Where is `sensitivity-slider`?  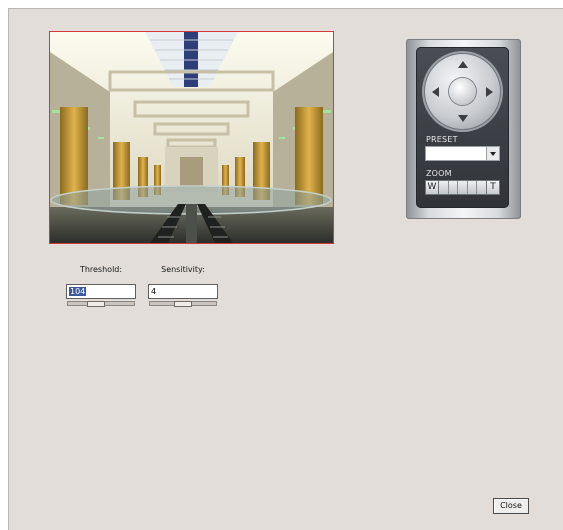 sensitivity-slider is located at coordinates (183, 304).